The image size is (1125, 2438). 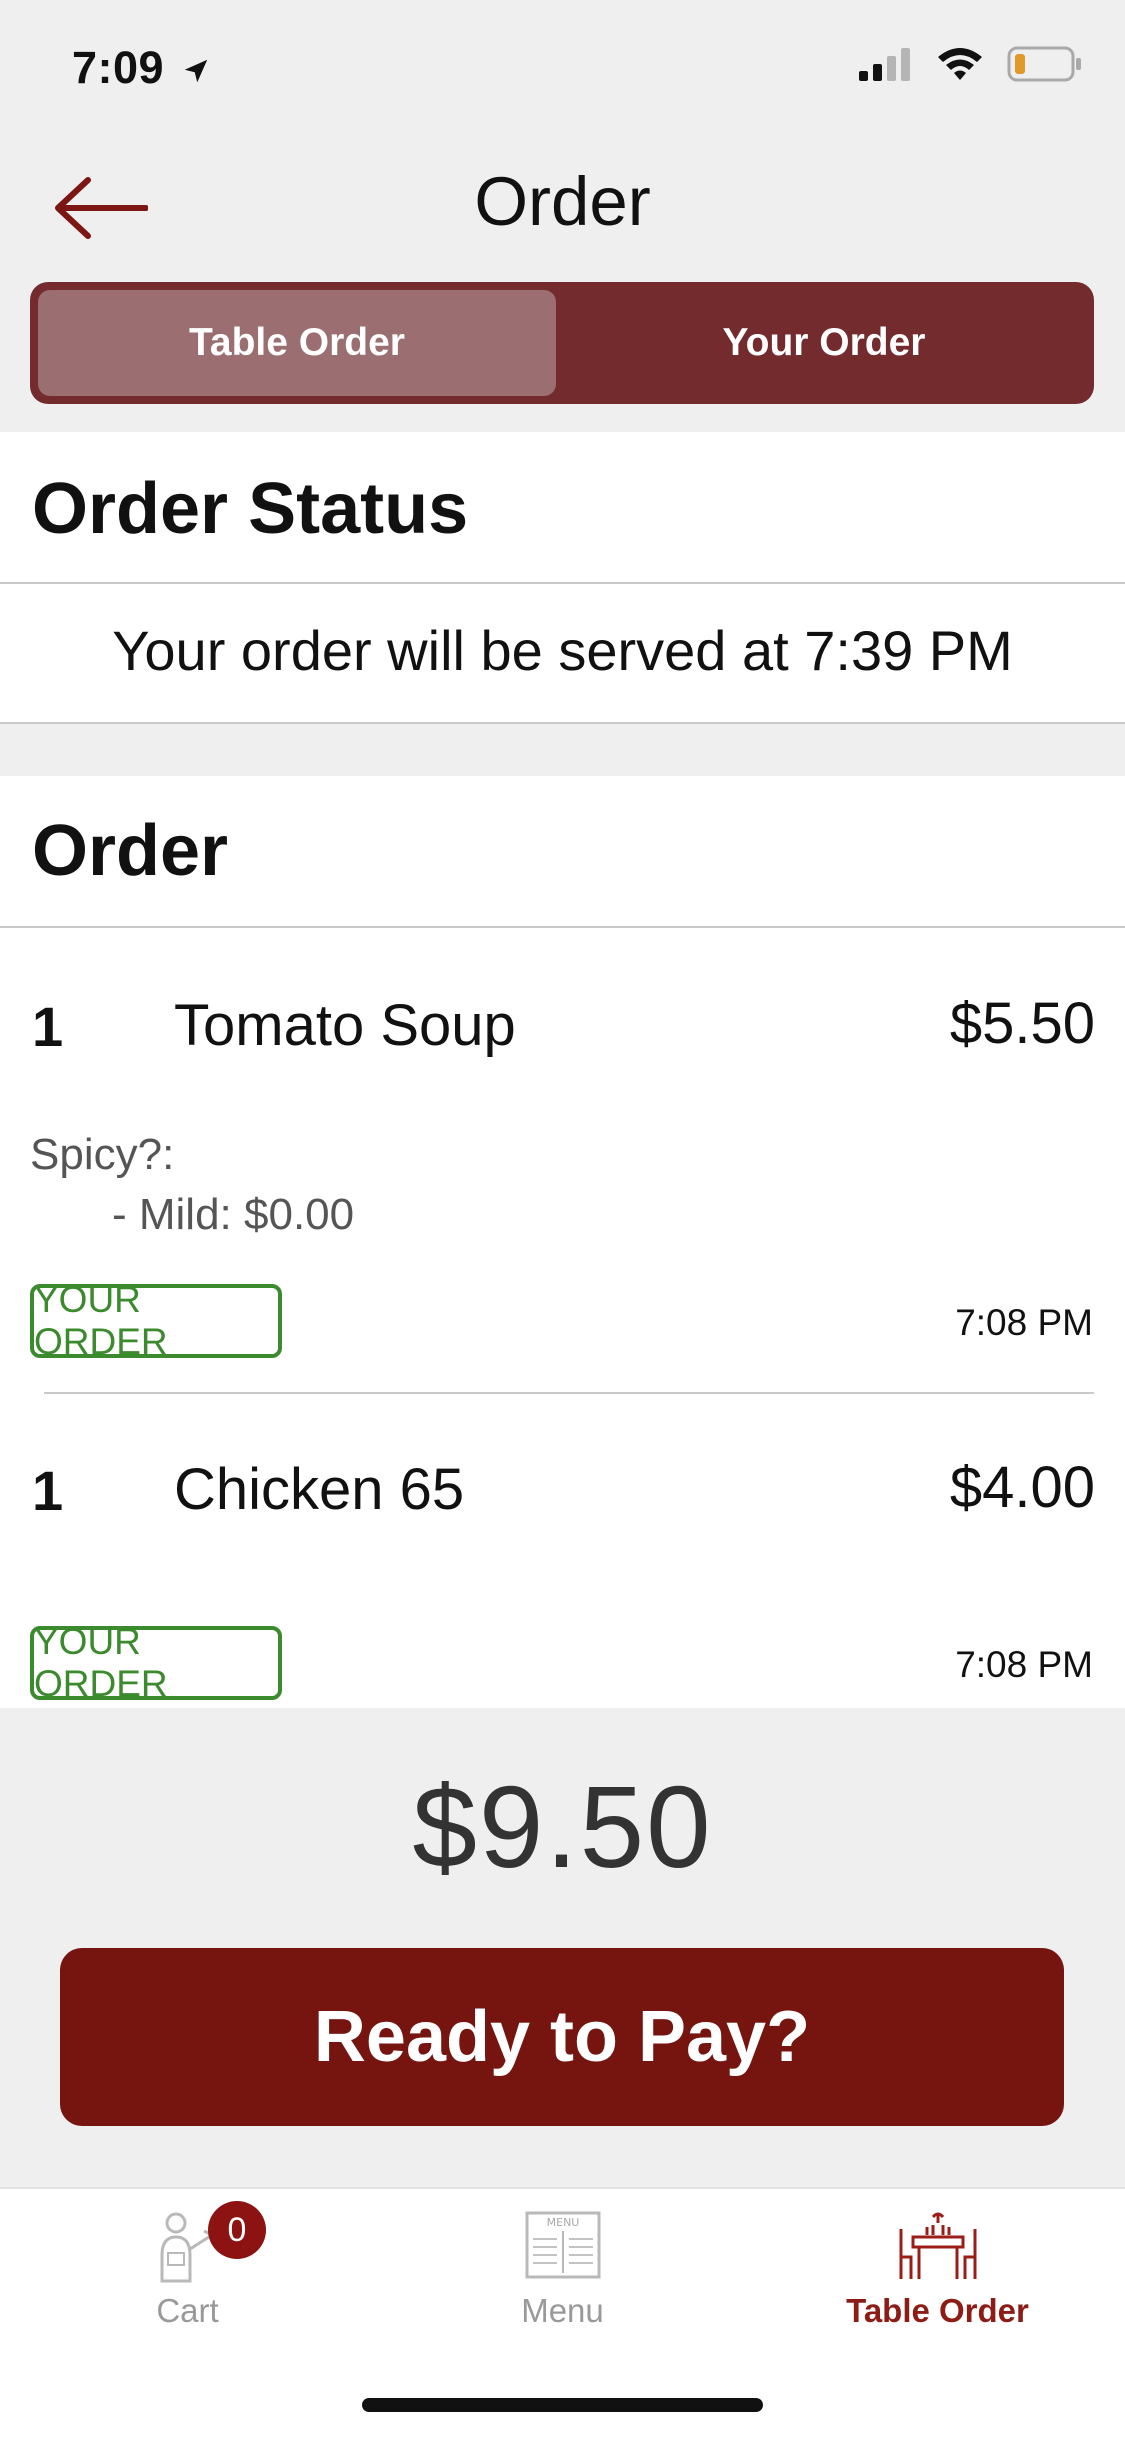 I want to click on modifier-option: - Mild: $0.00, so click(x=233, y=1214).